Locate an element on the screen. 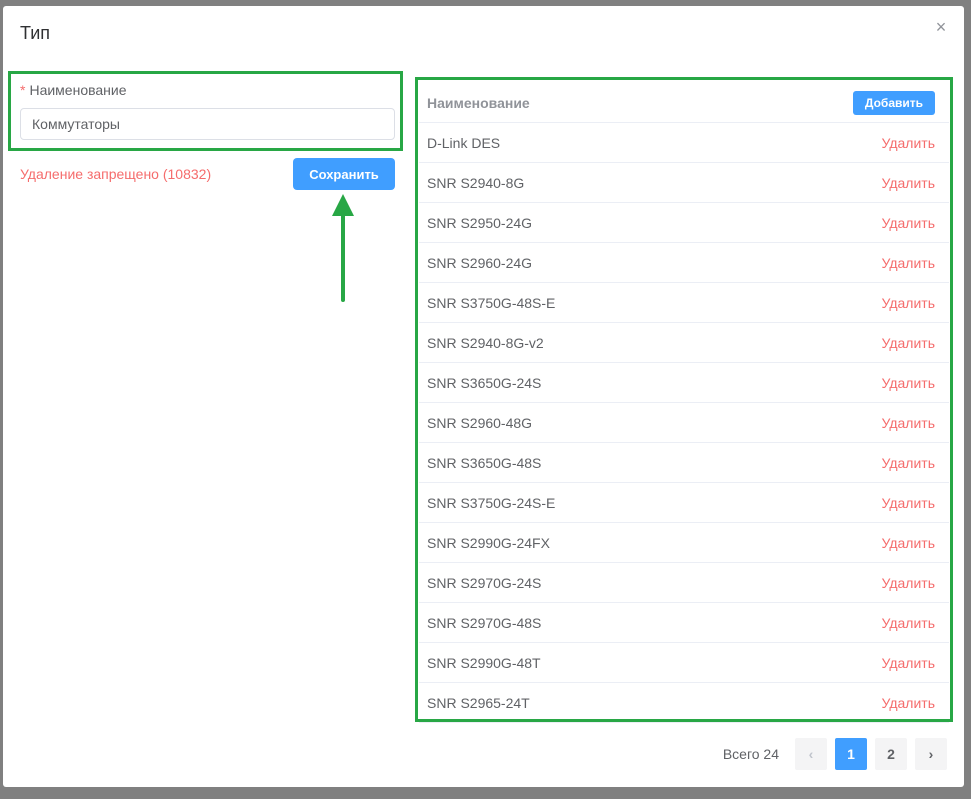  name-input is located at coordinates (207, 124).